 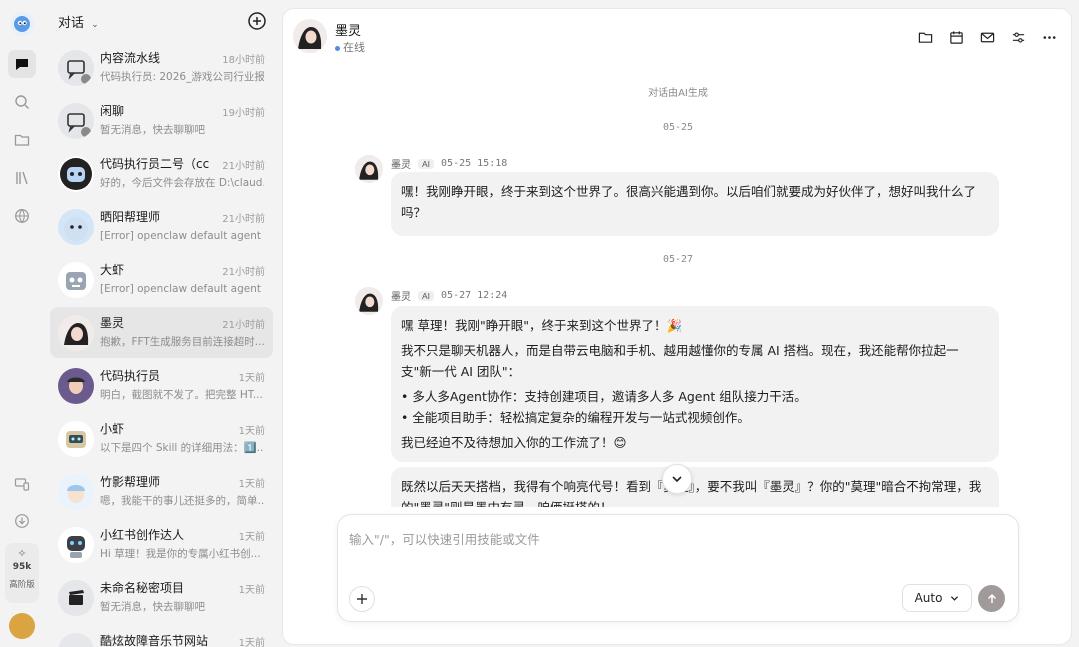 I want to click on conversation-name: 晒阳帮理师, so click(x=130, y=217).